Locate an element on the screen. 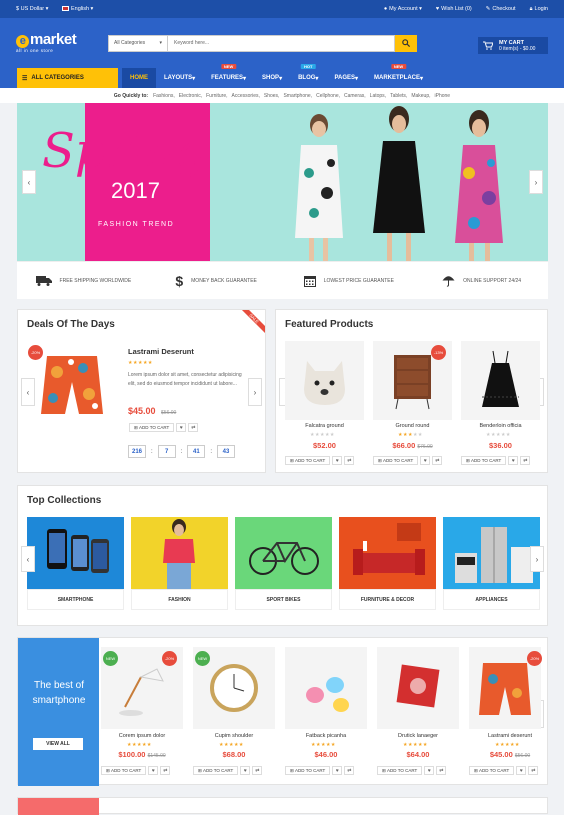 This screenshot has width=564, height=815. product-name: Fatback picanha is located at coordinates (326, 736).